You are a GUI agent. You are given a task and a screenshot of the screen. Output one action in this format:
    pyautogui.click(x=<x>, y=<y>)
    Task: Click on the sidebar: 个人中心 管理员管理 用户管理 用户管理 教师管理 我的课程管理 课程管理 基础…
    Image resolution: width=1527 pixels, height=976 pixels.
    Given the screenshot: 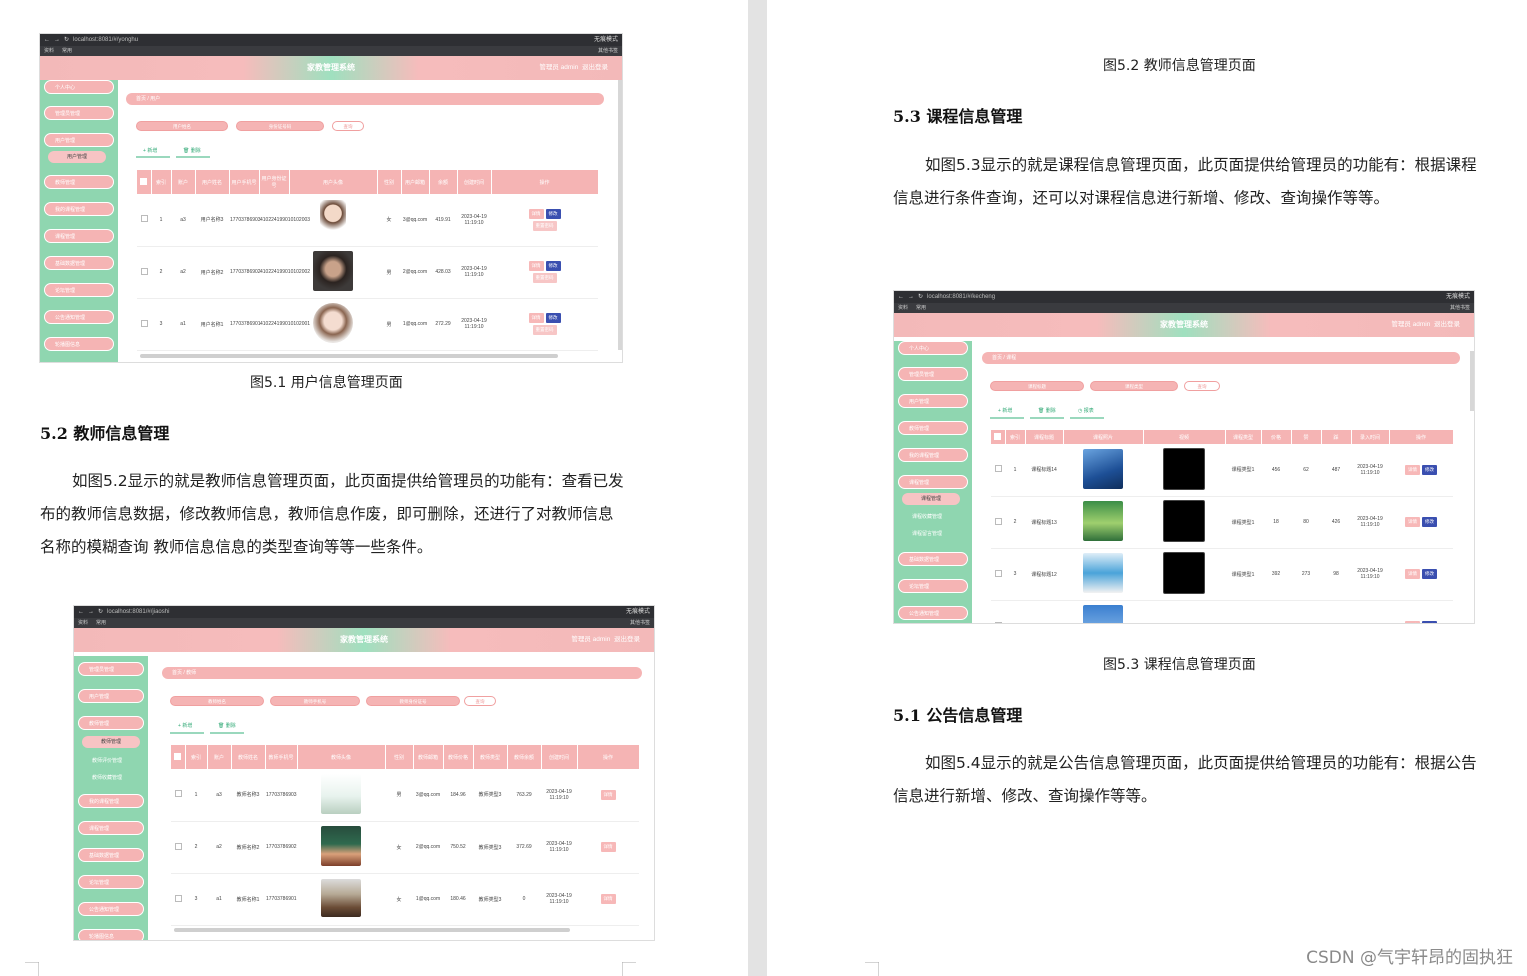 What is the action you would take?
    pyautogui.click(x=79, y=221)
    